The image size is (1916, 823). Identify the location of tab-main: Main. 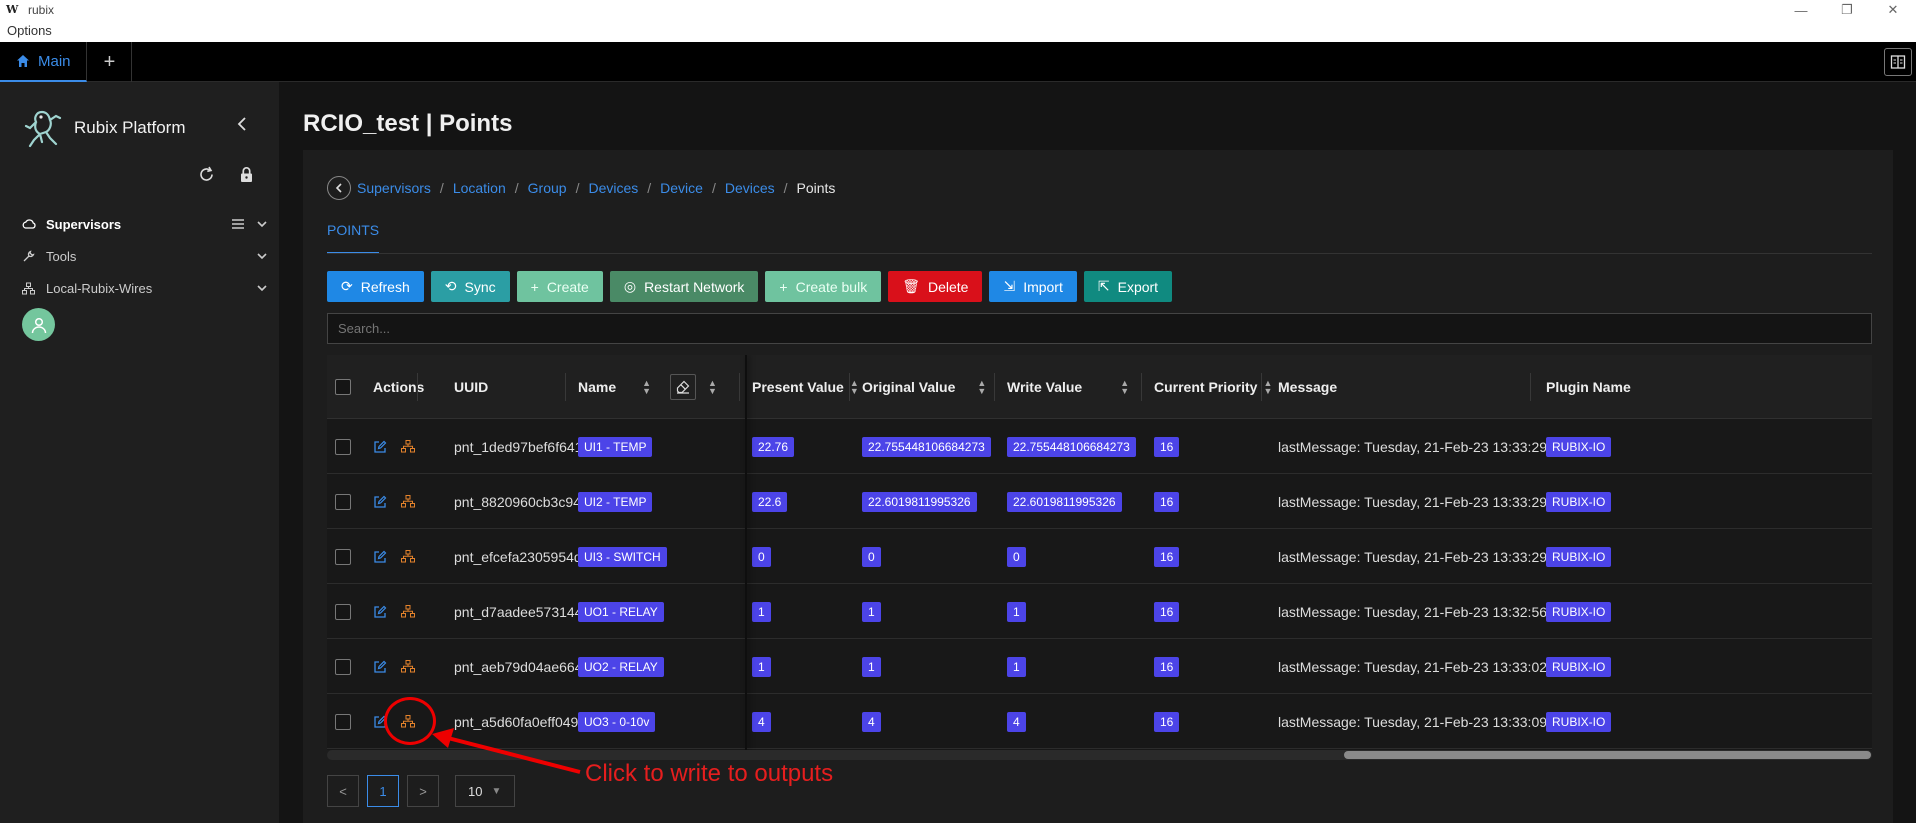
(43, 62).